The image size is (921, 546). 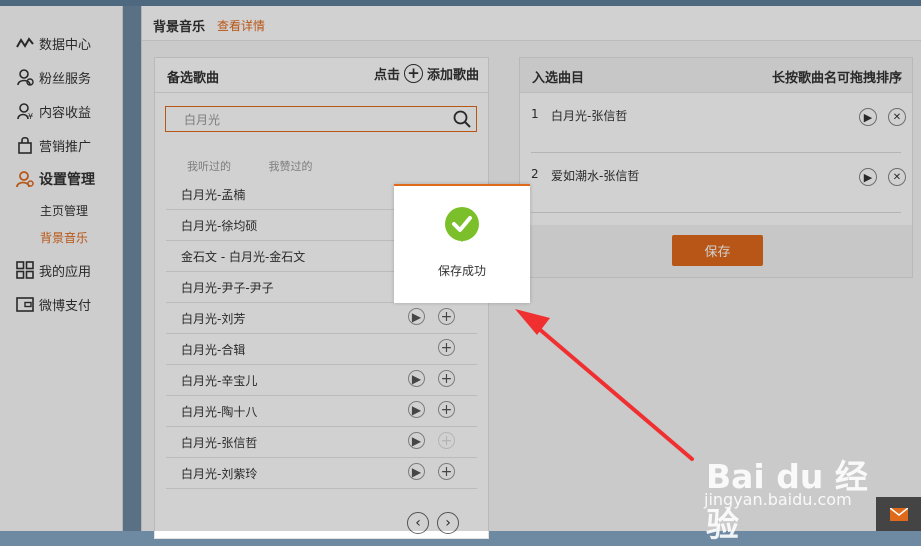 I want to click on watermark: Bai du 经验 jingyan.baidu.com, so click(x=795, y=487).